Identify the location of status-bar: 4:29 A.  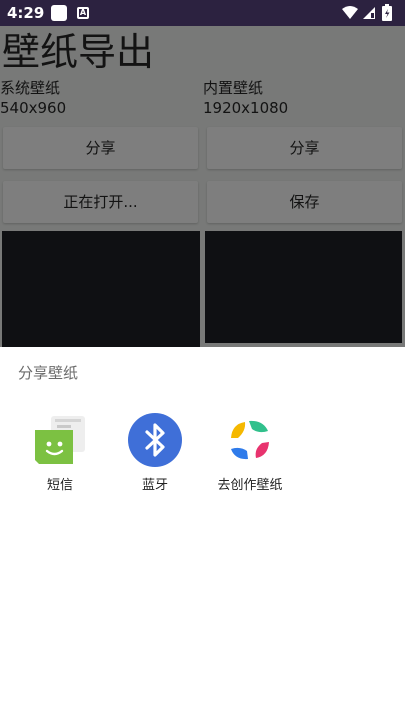
(202, 13).